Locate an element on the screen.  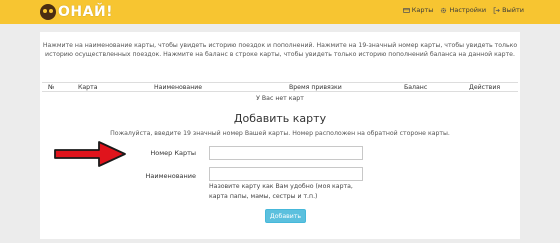
red-arrow-annotation is located at coordinates (90, 154).